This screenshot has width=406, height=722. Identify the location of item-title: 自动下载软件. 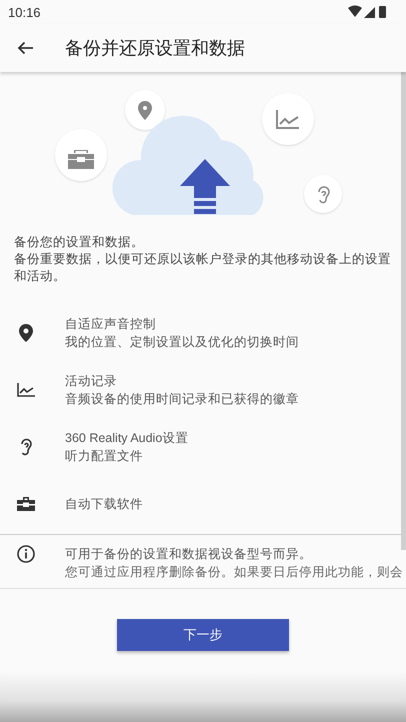
(104, 504).